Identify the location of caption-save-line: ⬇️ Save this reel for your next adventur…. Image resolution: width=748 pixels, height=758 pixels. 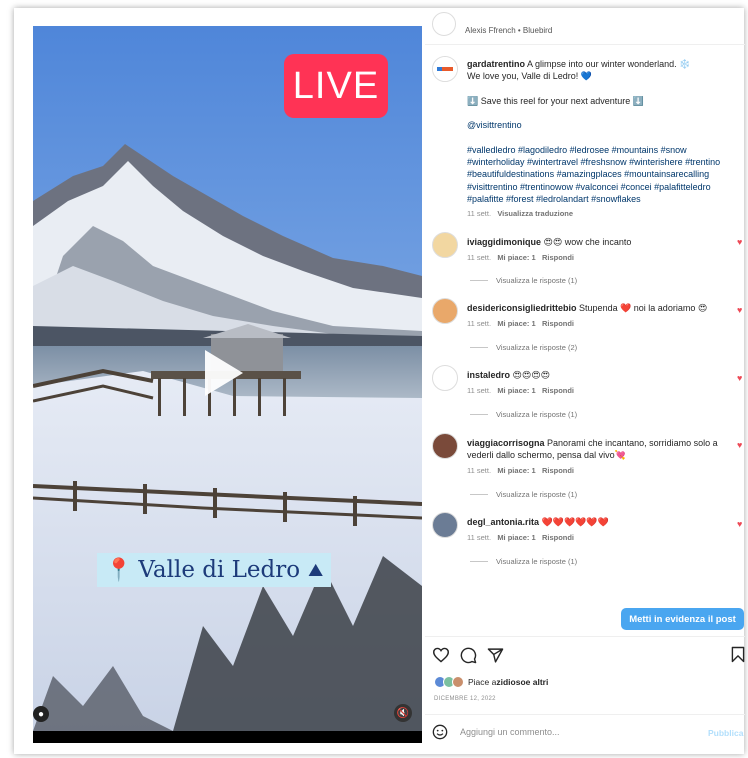
(555, 100).